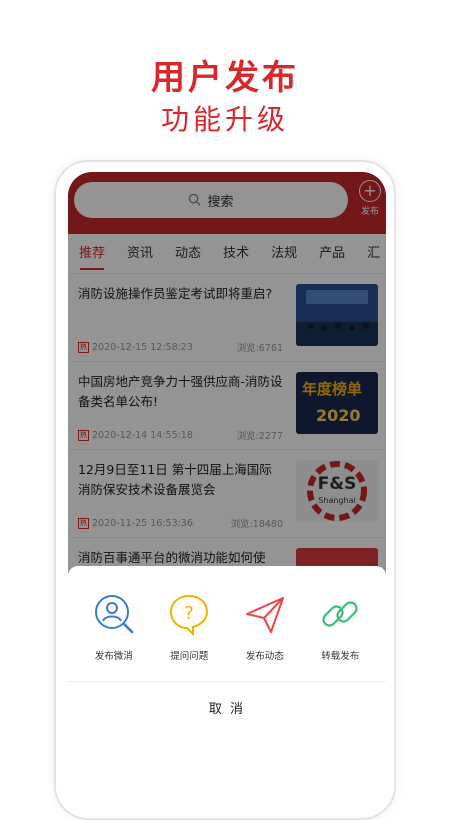  Describe the element at coordinates (189, 656) in the screenshot. I see `action-label: 提问问题` at that location.